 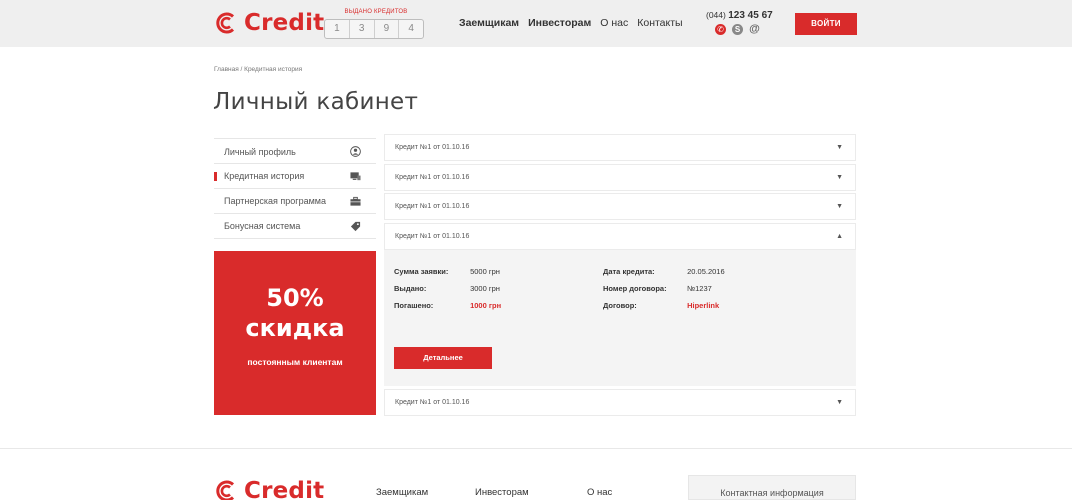 What do you see at coordinates (376, 12) in the screenshot?
I see `counter-caption: ВЫДАНО КРЕДИТОВ` at bounding box center [376, 12].